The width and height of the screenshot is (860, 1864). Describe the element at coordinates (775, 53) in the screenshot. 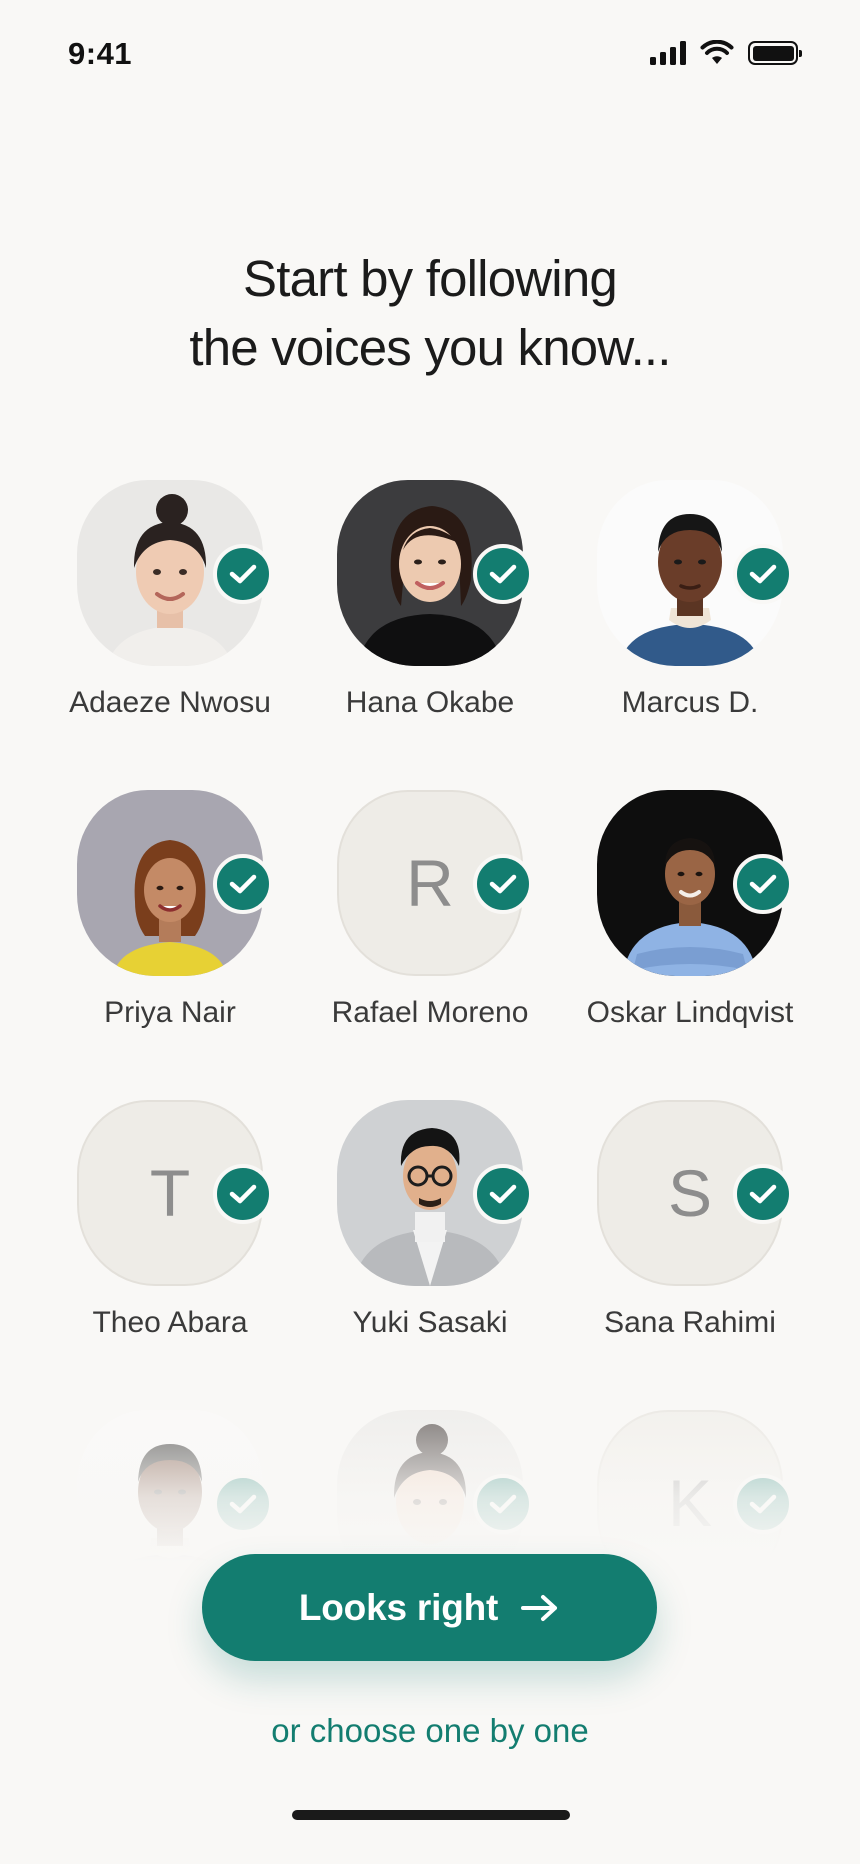

I see `battery-icon` at that location.